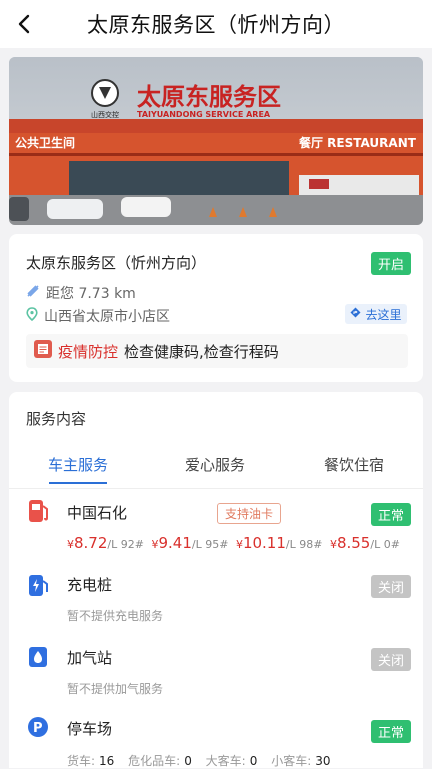 Image resolution: width=432 pixels, height=769 pixels. Describe the element at coordinates (154, 761) in the screenshot. I see `hazard-label: 危化品车:` at that location.